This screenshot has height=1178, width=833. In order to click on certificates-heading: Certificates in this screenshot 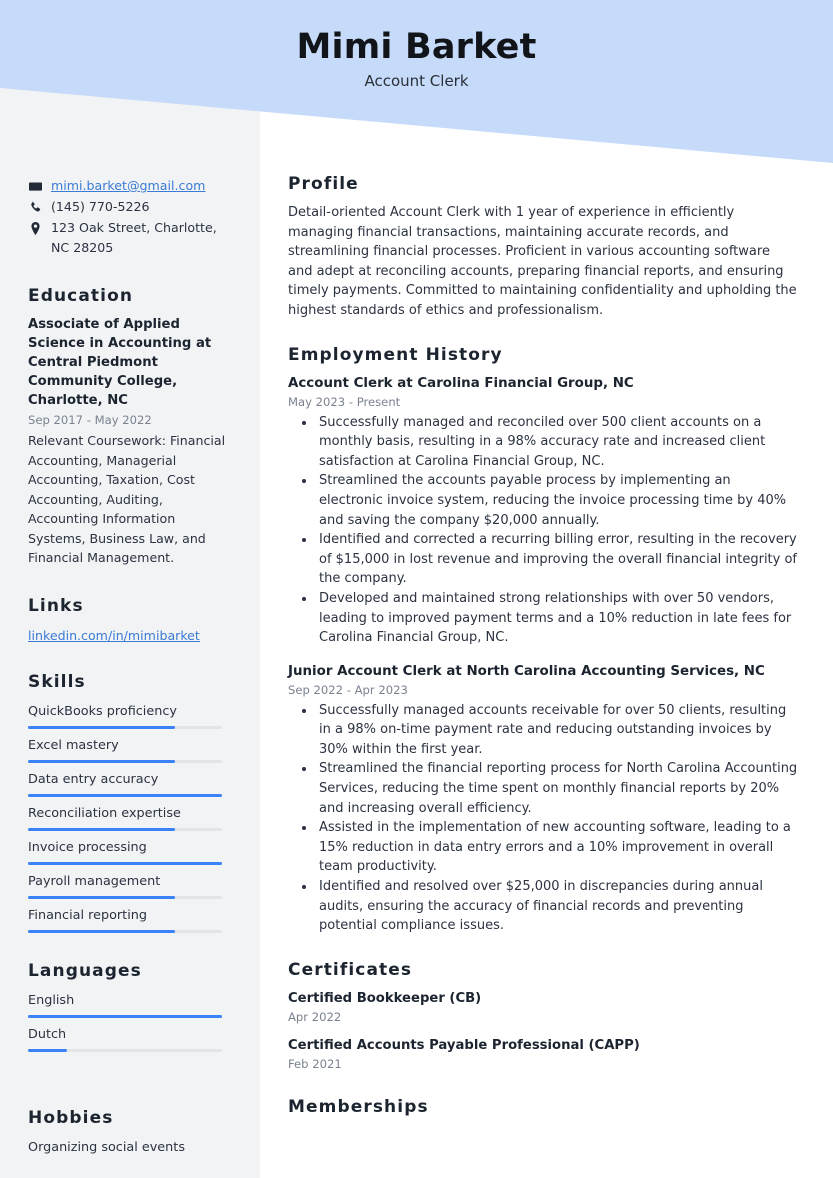, I will do `click(350, 969)`.